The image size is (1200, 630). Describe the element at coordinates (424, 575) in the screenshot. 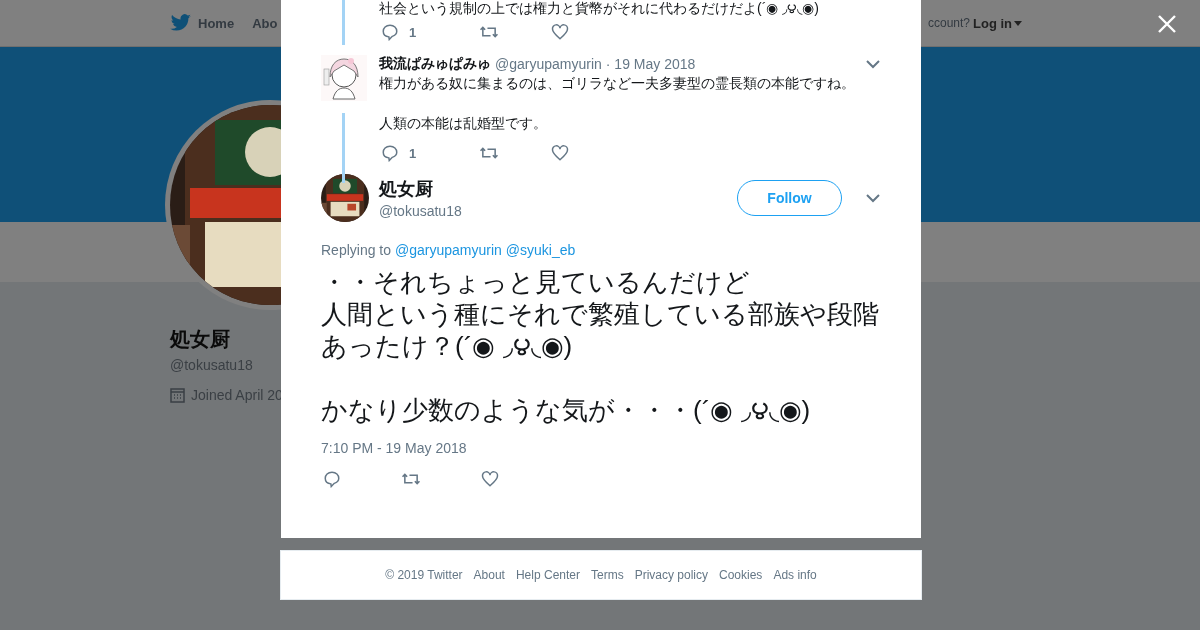

I see `copyright-text: © 2019 Twitter` at that location.